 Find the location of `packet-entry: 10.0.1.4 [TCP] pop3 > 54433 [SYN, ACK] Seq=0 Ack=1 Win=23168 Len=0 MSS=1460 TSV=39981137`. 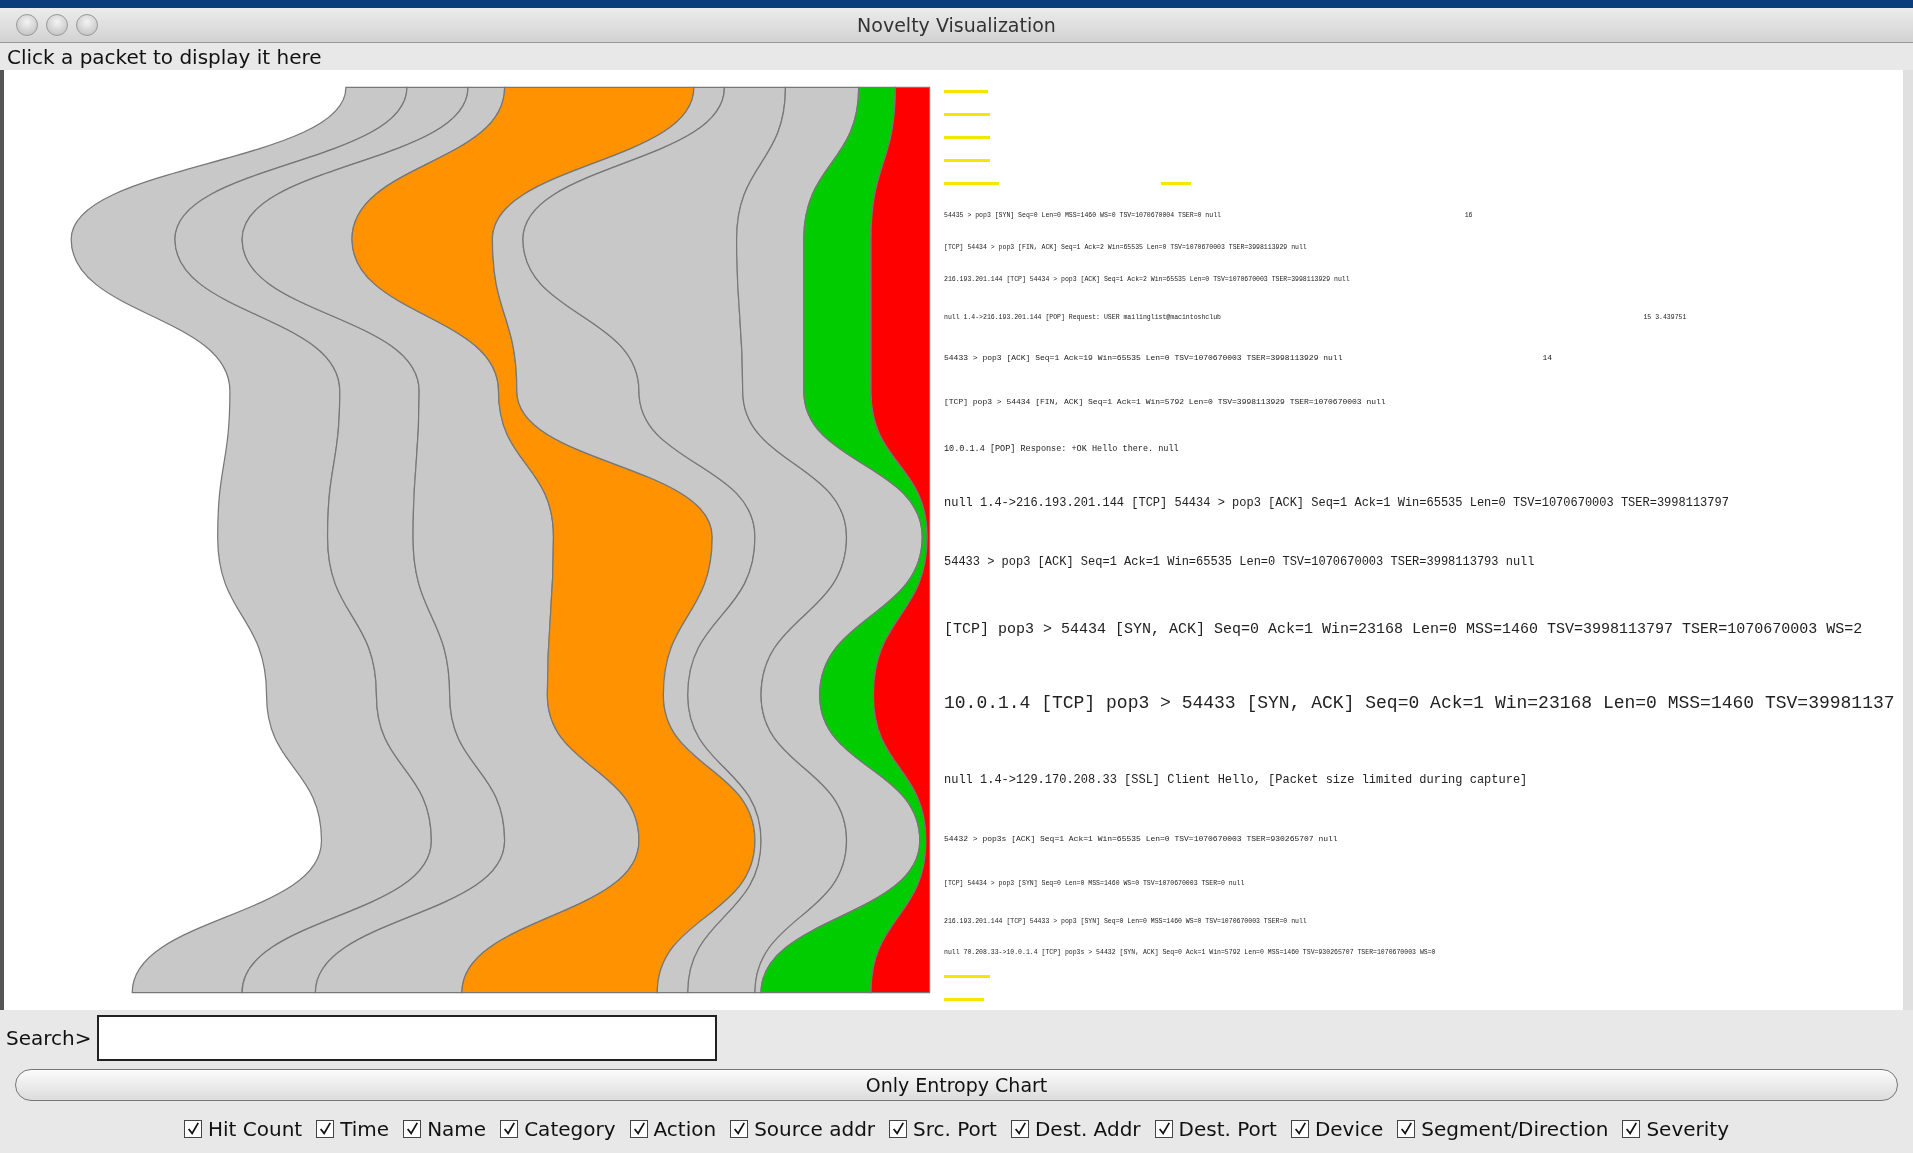

packet-entry: 10.0.1.4 [TCP] pop3 > 54433 [SYN, ACK] Seq=0 Ack=1 Win=23168 Len=0 MSS=1460 TSV=39981137 is located at coordinates (1419, 704).